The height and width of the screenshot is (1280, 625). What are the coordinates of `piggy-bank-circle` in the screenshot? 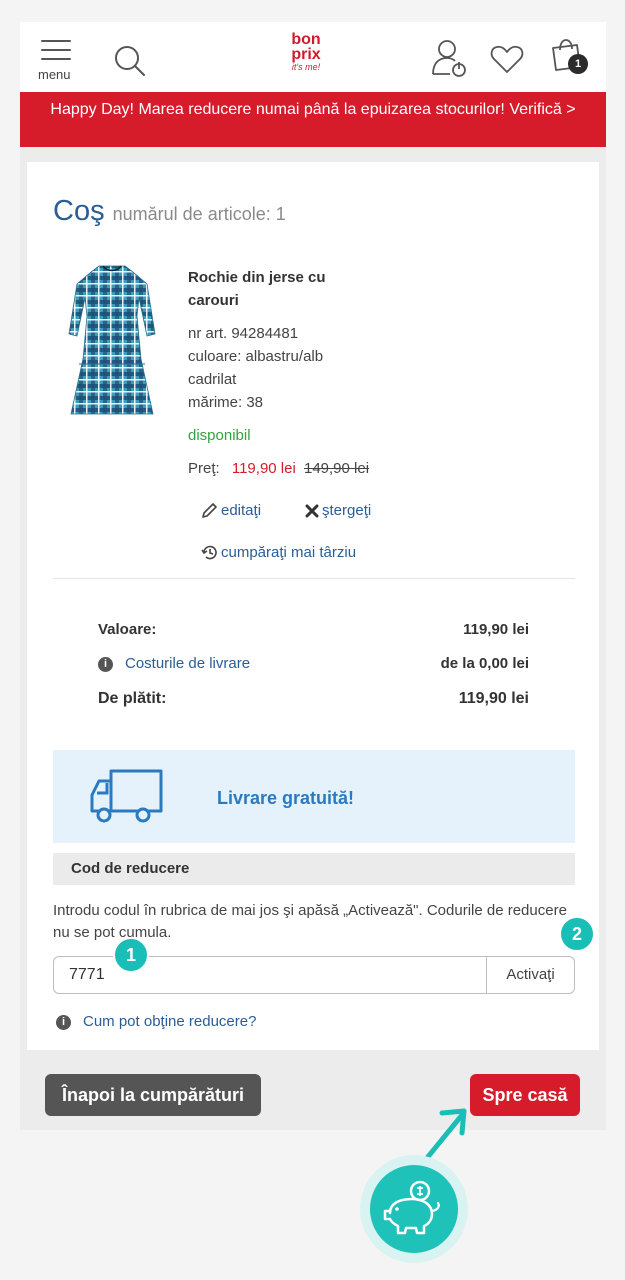 It's located at (414, 1209).